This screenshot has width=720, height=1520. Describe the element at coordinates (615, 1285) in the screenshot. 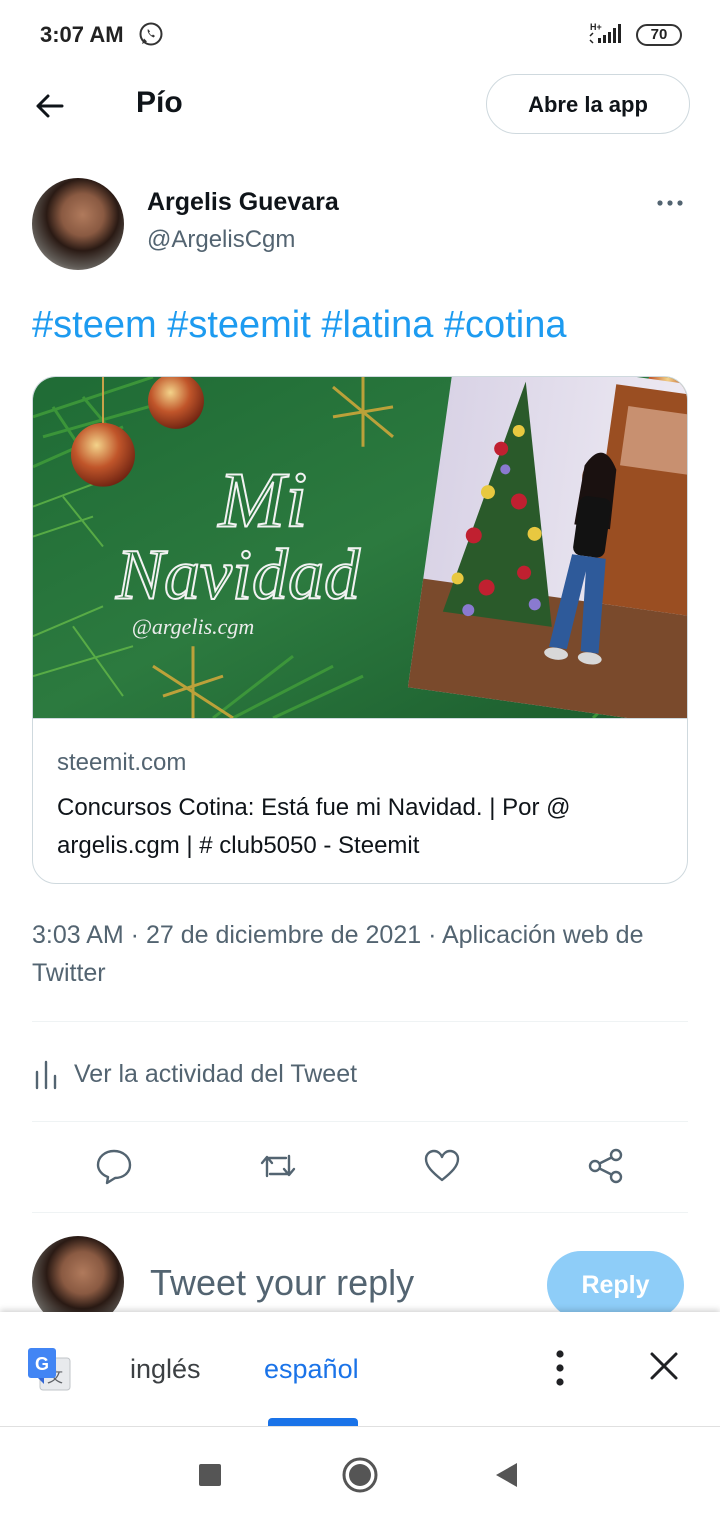

I see `reply-button: Reply` at that location.